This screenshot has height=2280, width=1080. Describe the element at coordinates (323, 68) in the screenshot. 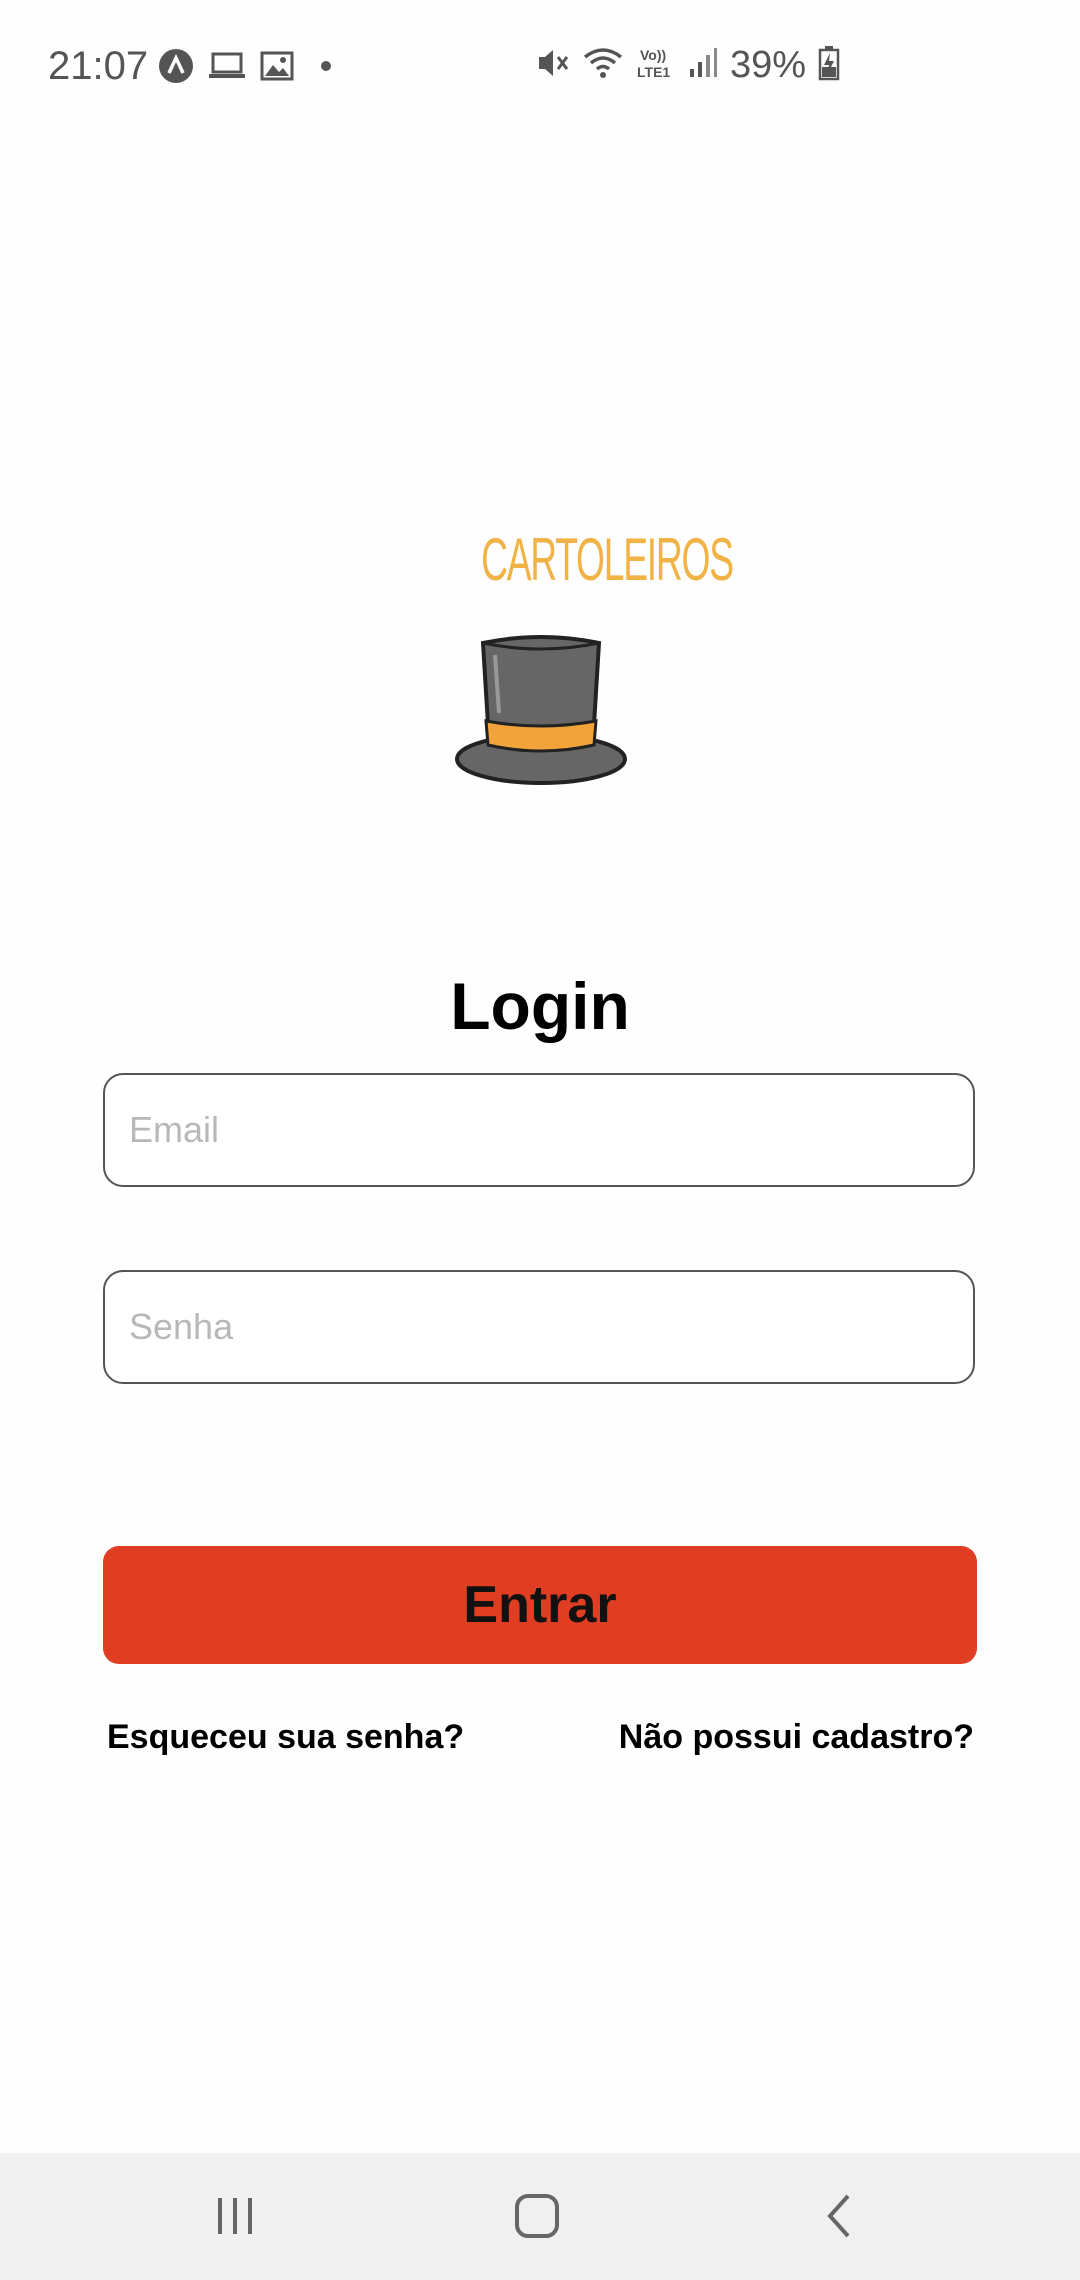

I see `dot-icon` at that location.